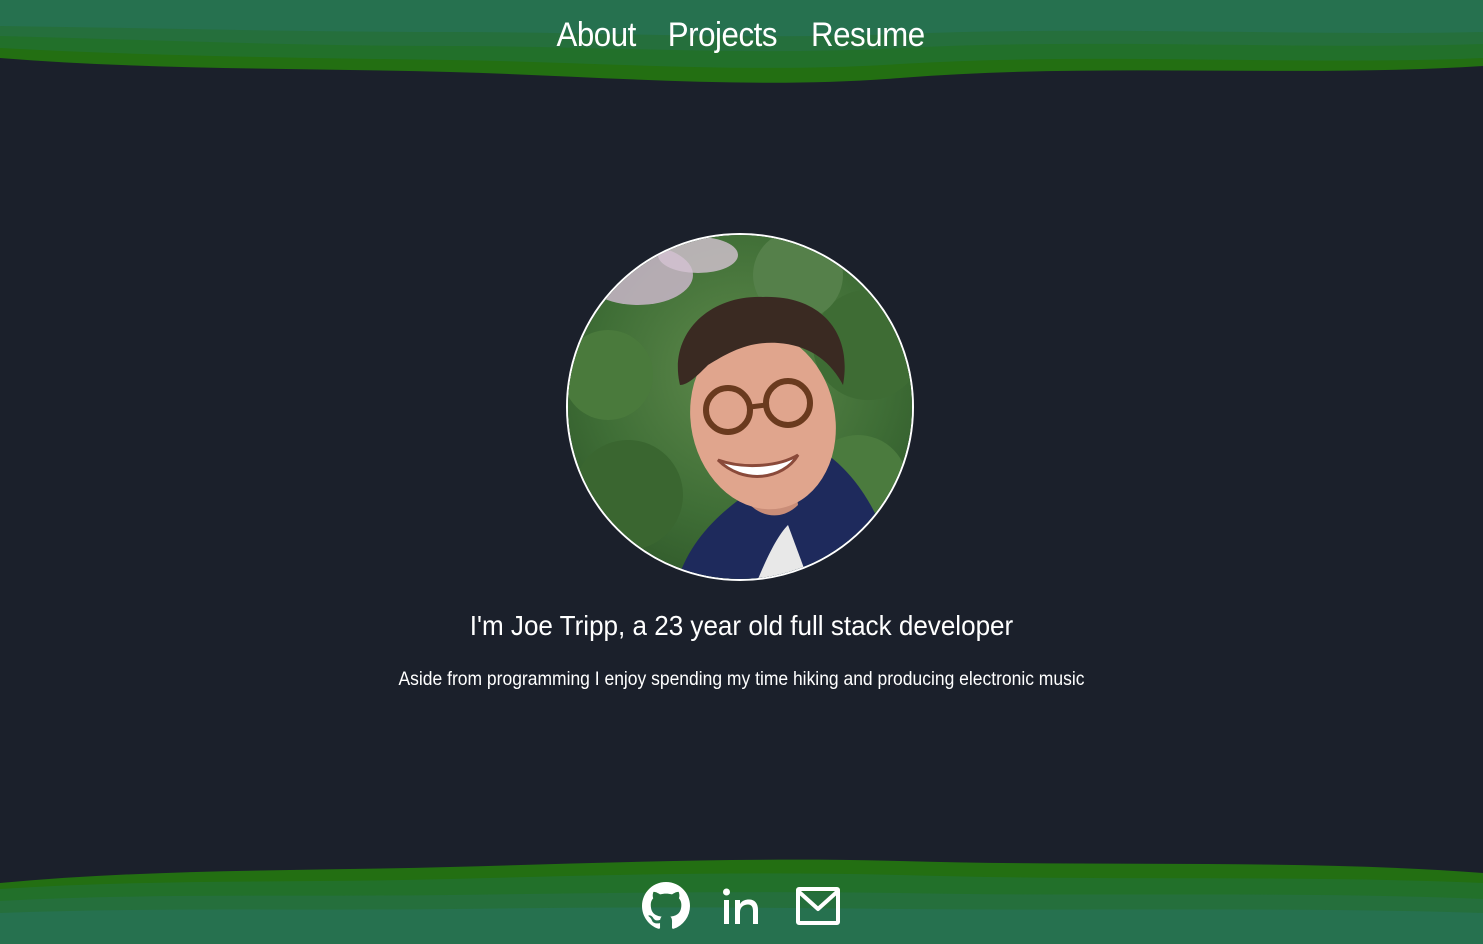 Image resolution: width=1483 pixels, height=944 pixels. I want to click on github-icon, so click(665, 905).